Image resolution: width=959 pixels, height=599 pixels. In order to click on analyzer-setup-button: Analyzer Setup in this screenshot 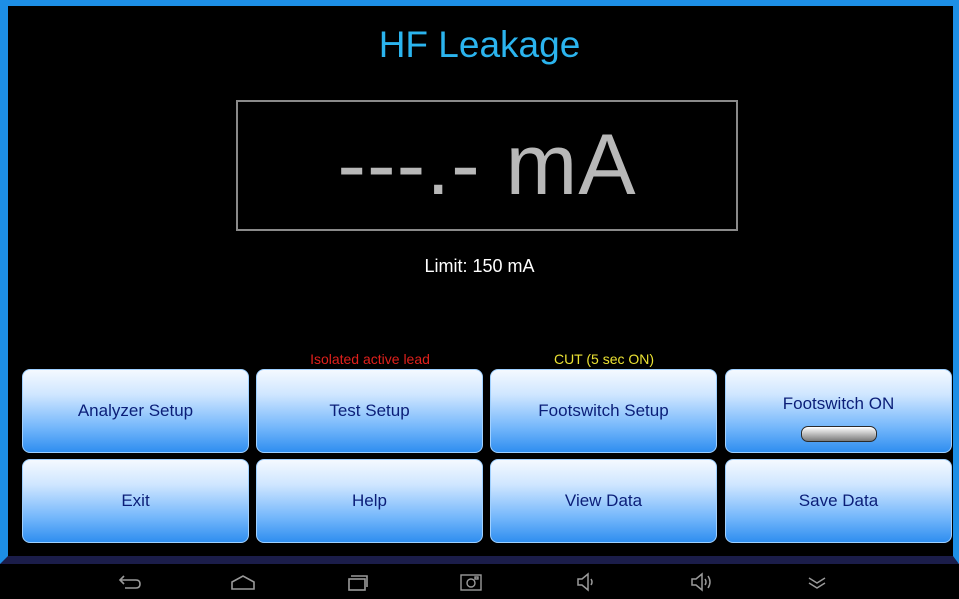, I will do `click(135, 411)`.